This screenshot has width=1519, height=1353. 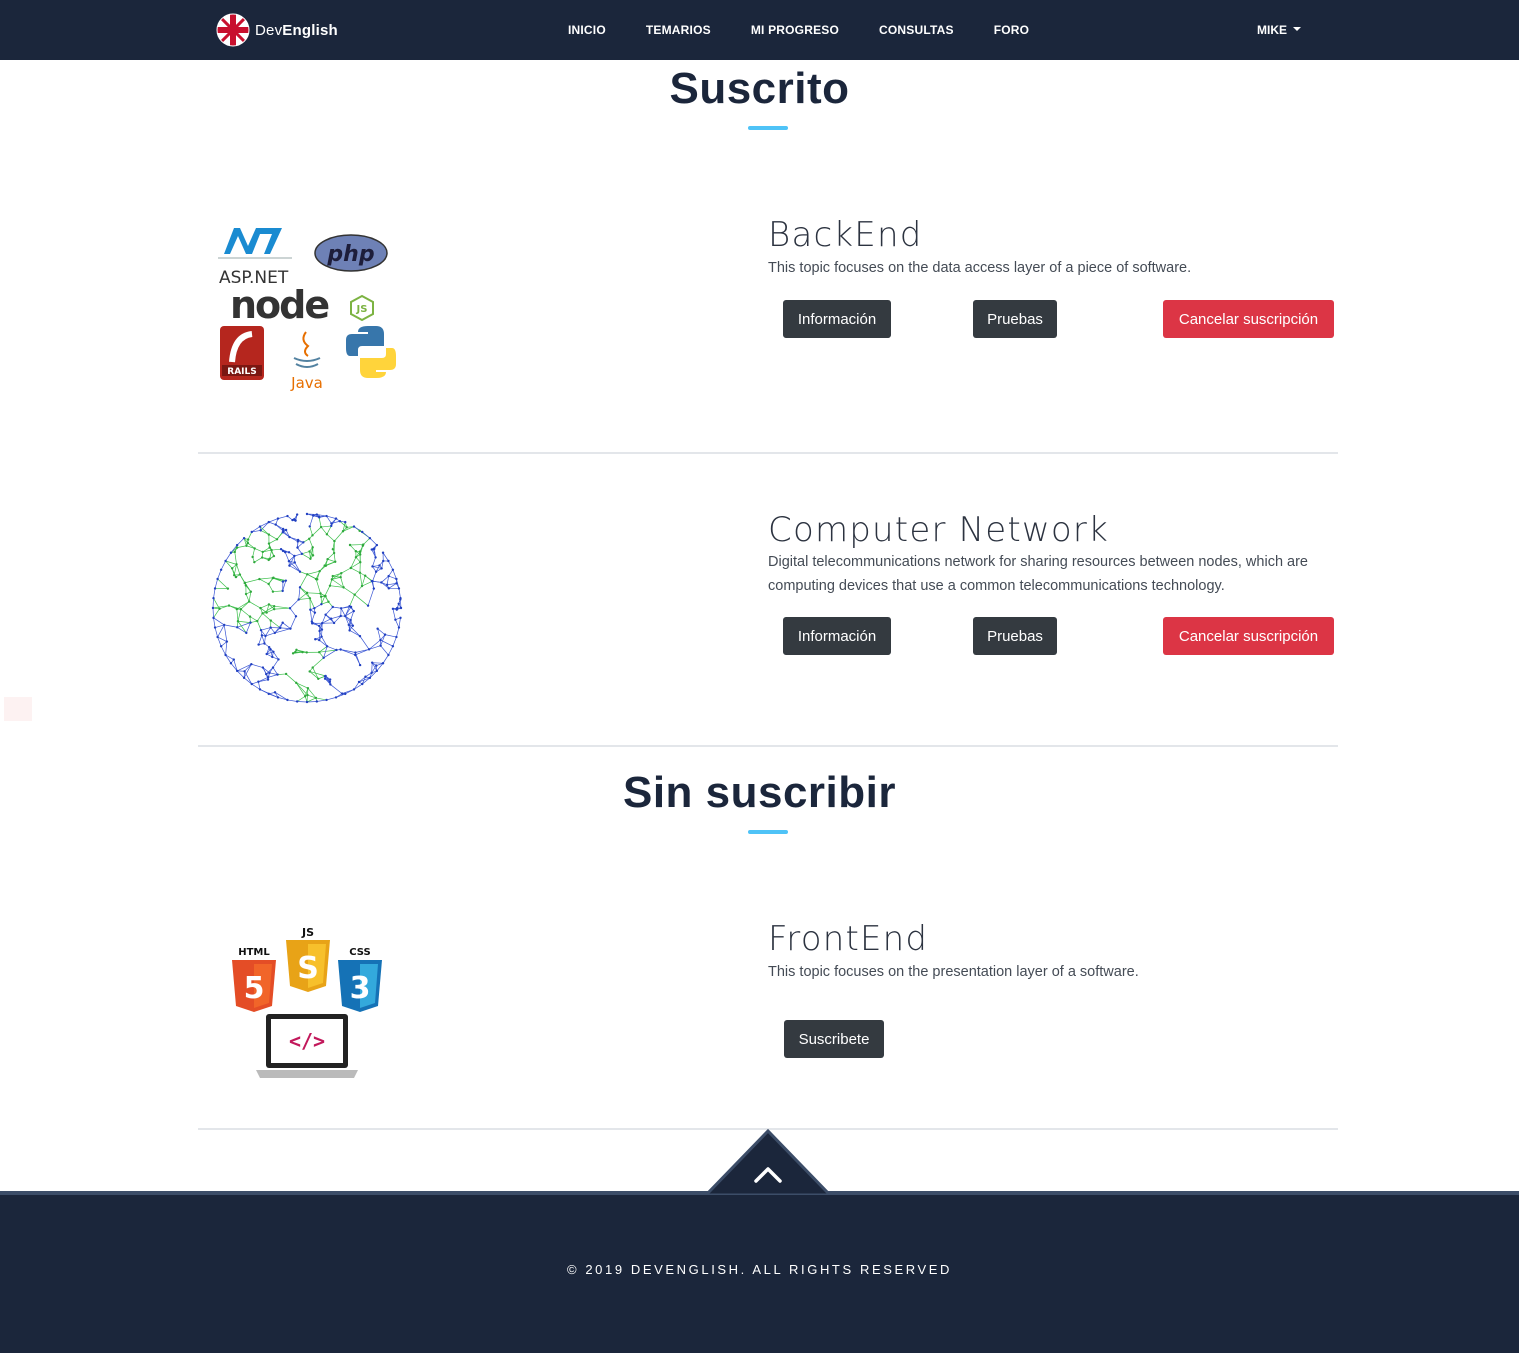 What do you see at coordinates (1248, 636) in the screenshot?
I see `cancel-subscription-button-computer-network: Cancelar suscripción` at bounding box center [1248, 636].